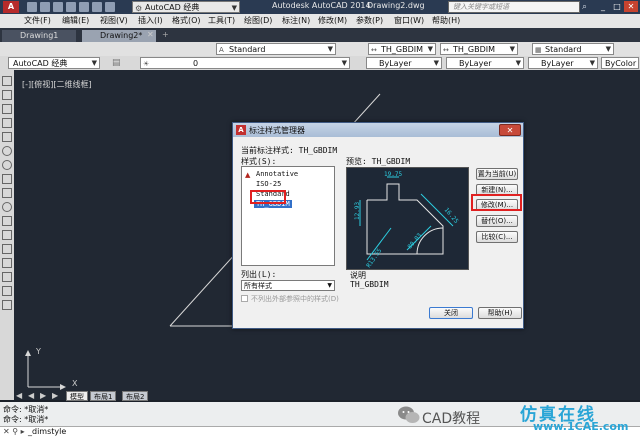 This screenshot has width=640, height=438. Describe the element at coordinates (393, 174) in the screenshot. I see `dim-top-label: 19.75` at that location.